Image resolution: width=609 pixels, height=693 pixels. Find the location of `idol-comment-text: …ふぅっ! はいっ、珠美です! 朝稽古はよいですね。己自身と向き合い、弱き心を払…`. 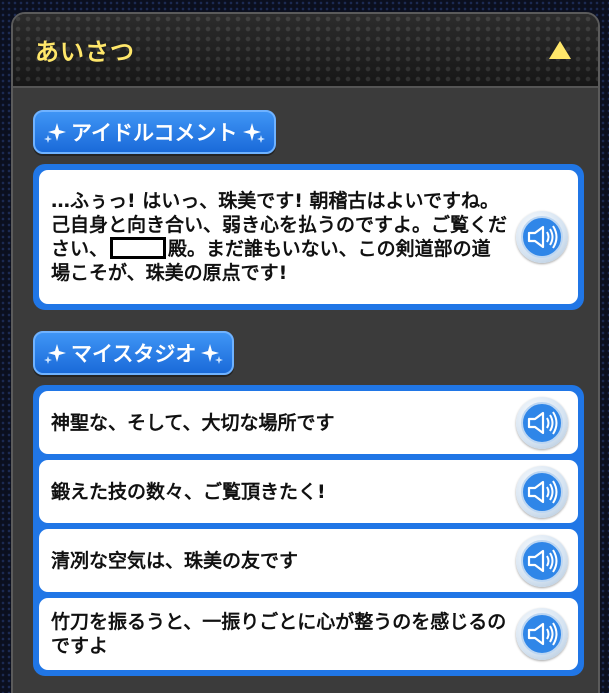

idol-comment-text: …ふぅっ! はいっ、珠美です! 朝稽古はよいですね。己自身と向き合い、弱き心を払… is located at coordinates (279, 237).